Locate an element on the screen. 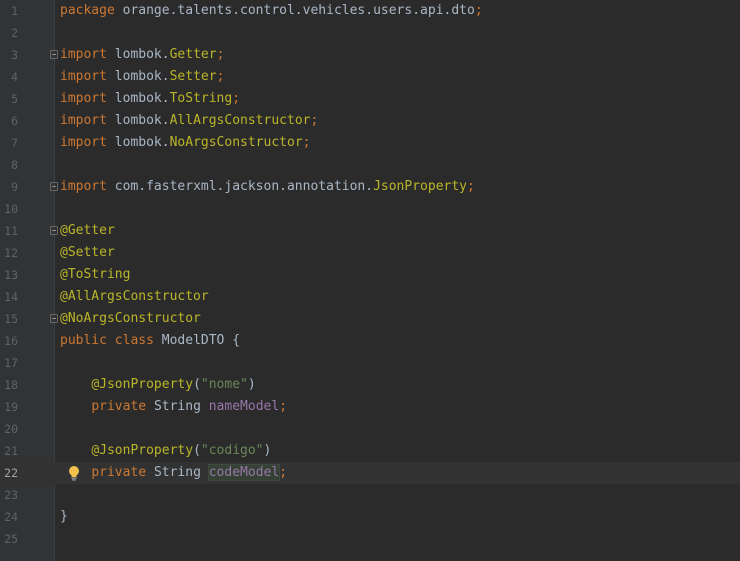 The width and height of the screenshot is (740, 561). code-text: @AllArgsConstructor is located at coordinates (134, 297).